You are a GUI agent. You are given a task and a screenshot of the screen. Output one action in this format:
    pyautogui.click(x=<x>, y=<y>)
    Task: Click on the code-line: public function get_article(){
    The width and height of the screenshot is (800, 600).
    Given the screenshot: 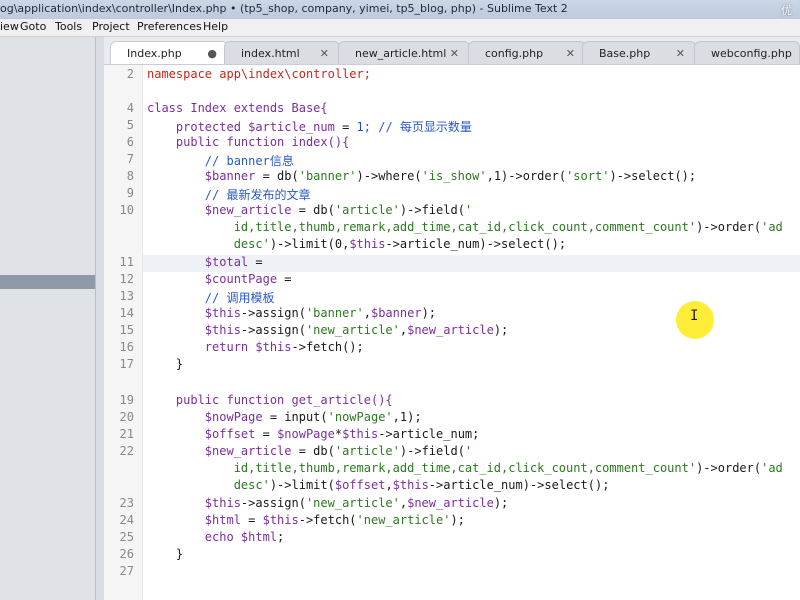 What is the action you would take?
    pyautogui.click(x=270, y=400)
    